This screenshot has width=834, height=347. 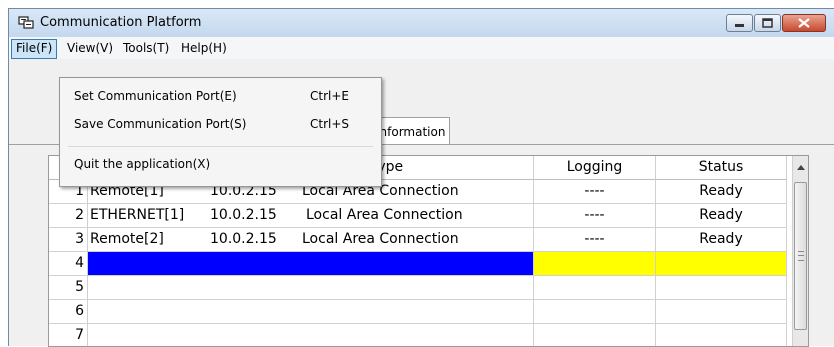 I want to click on menu-item-set-port: Set Communication Port(E), so click(x=155, y=96).